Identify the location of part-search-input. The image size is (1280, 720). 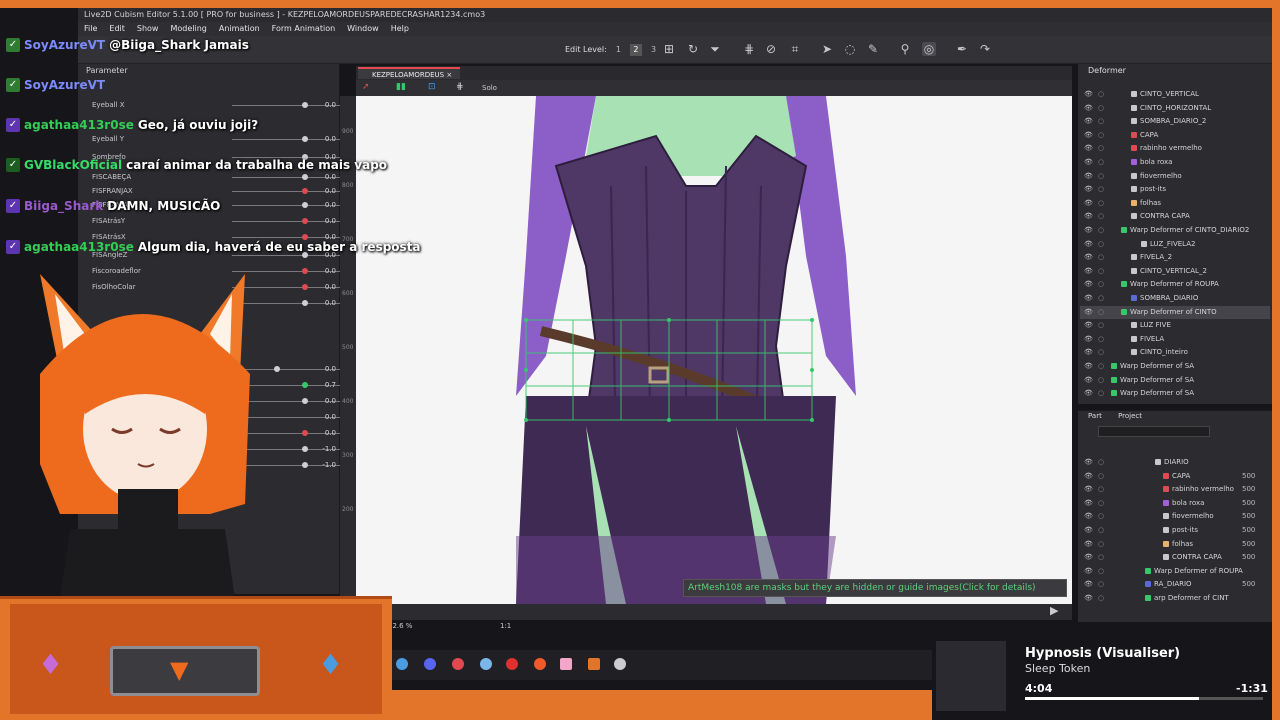
(1154, 431).